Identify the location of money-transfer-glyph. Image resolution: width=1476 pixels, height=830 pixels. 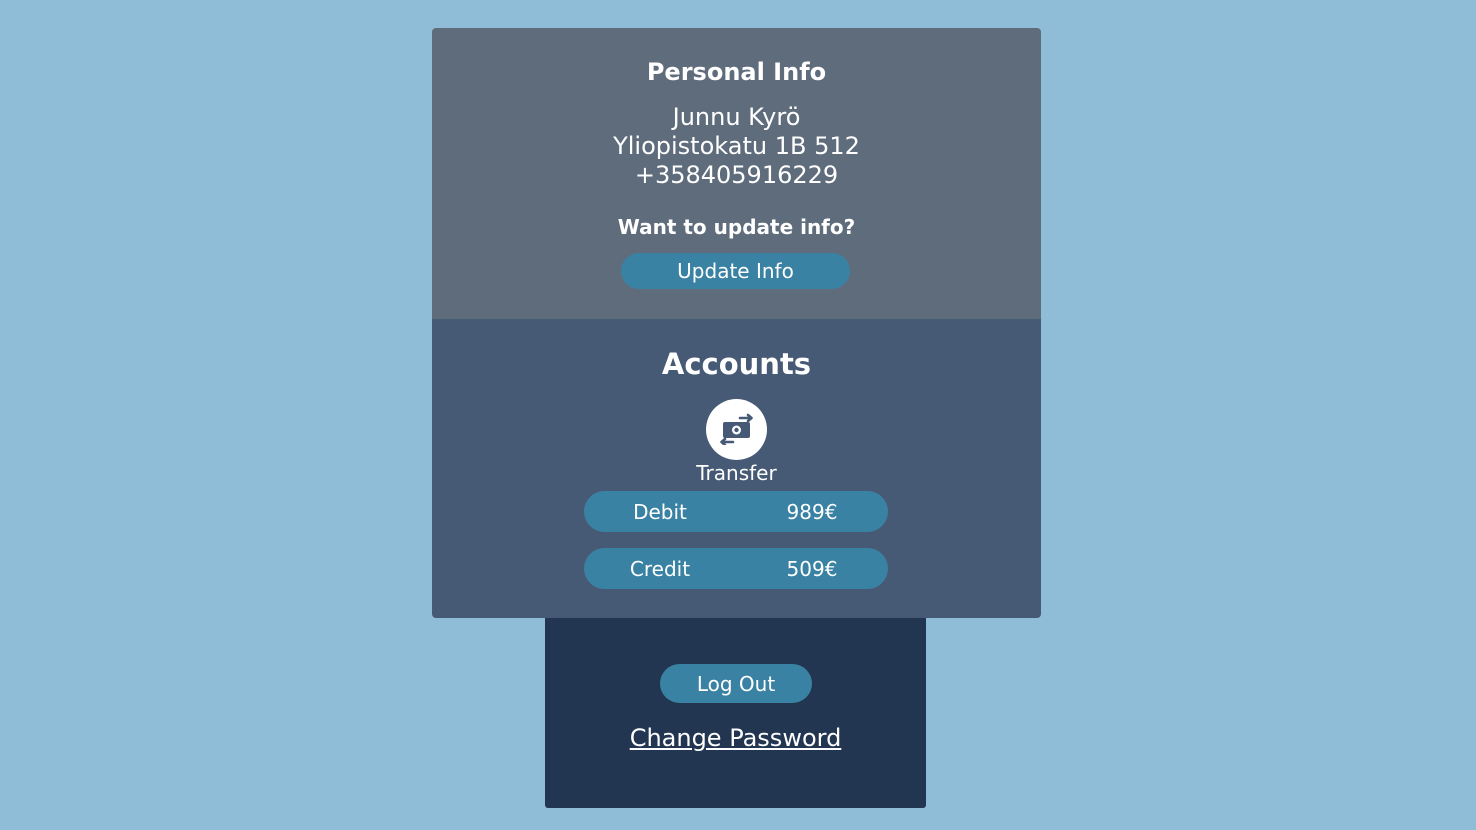
(736, 429).